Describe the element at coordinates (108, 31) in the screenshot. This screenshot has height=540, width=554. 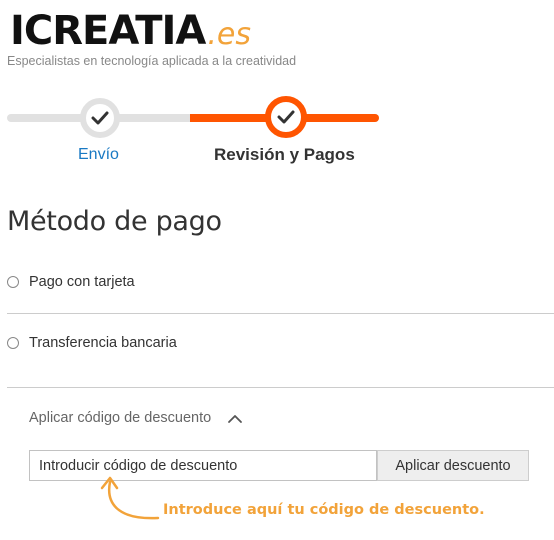
I see `logo-main-text: ICREATIA` at that location.